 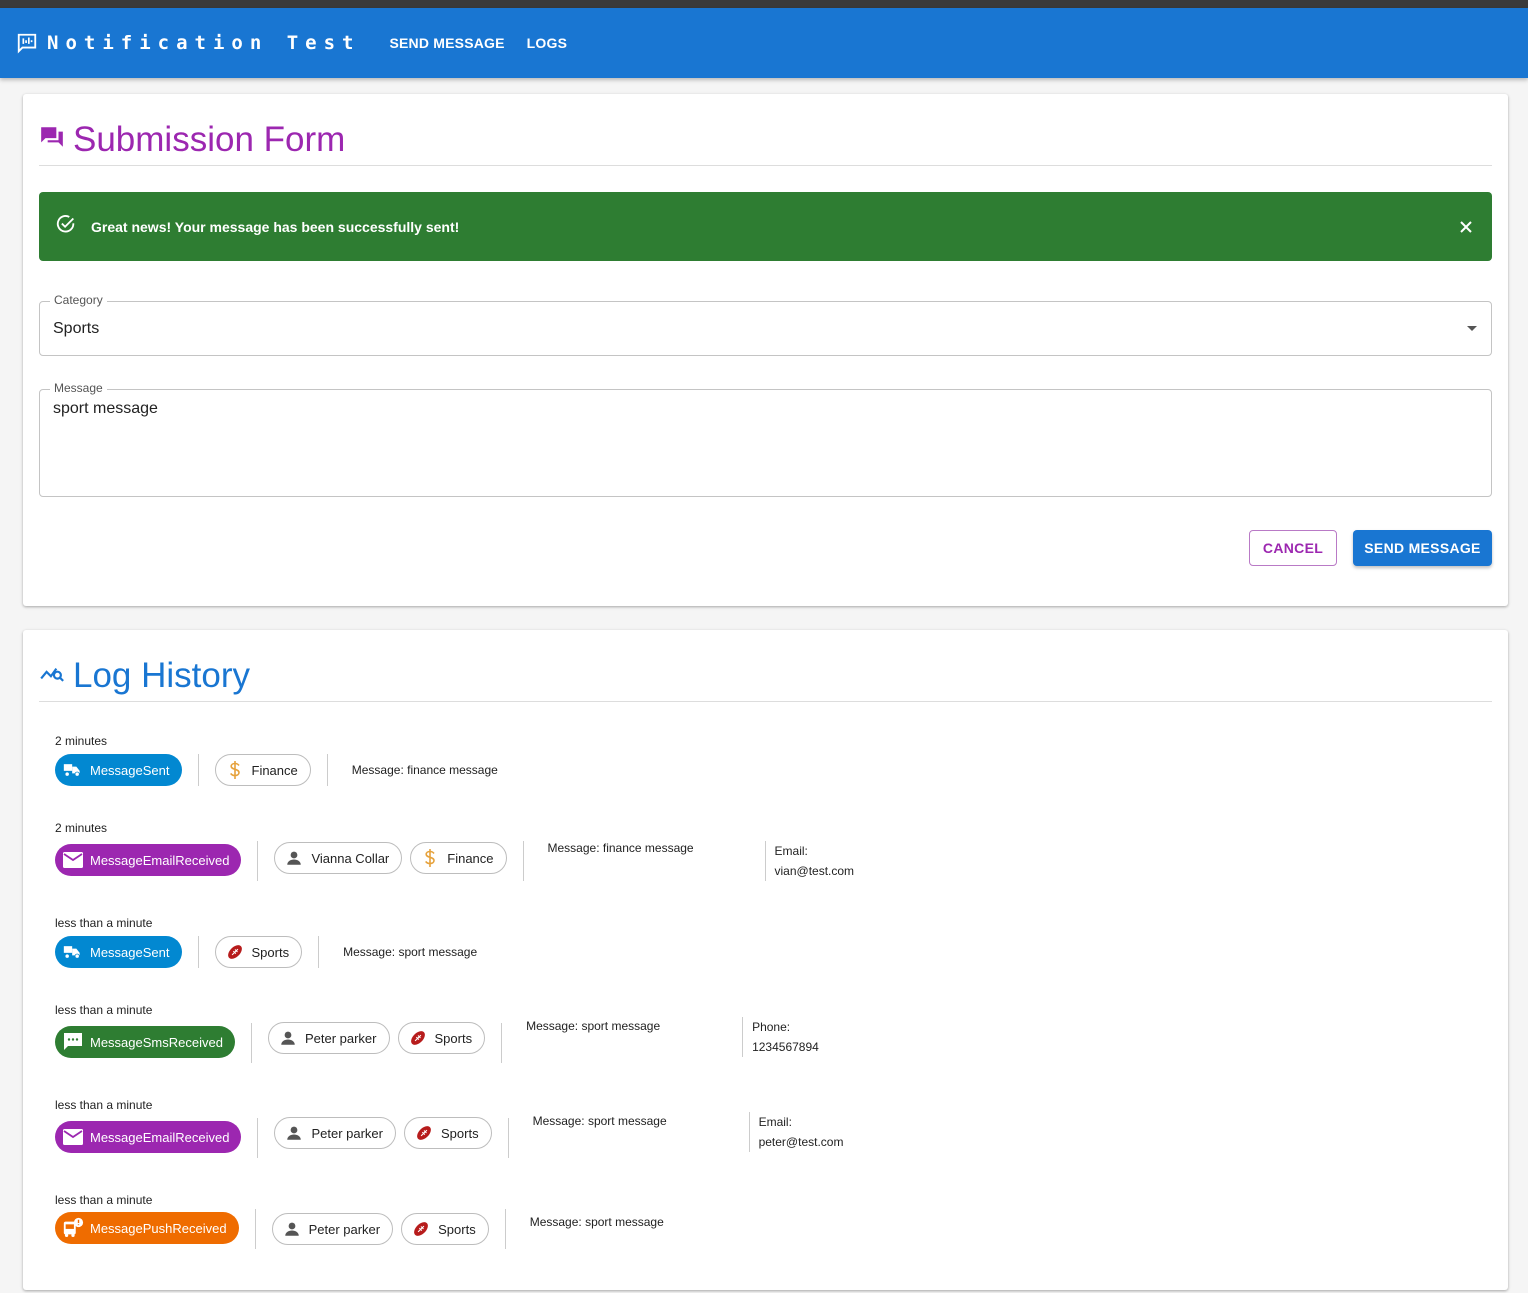 I want to click on check-circle-icon, so click(x=66, y=226).